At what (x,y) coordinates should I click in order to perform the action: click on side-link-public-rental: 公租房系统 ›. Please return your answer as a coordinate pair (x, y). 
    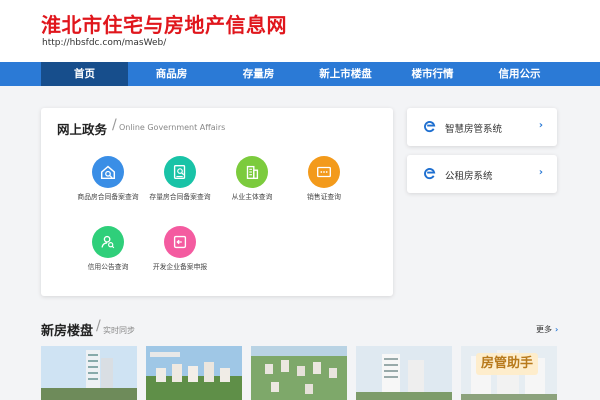
    Looking at the image, I should click on (482, 174).